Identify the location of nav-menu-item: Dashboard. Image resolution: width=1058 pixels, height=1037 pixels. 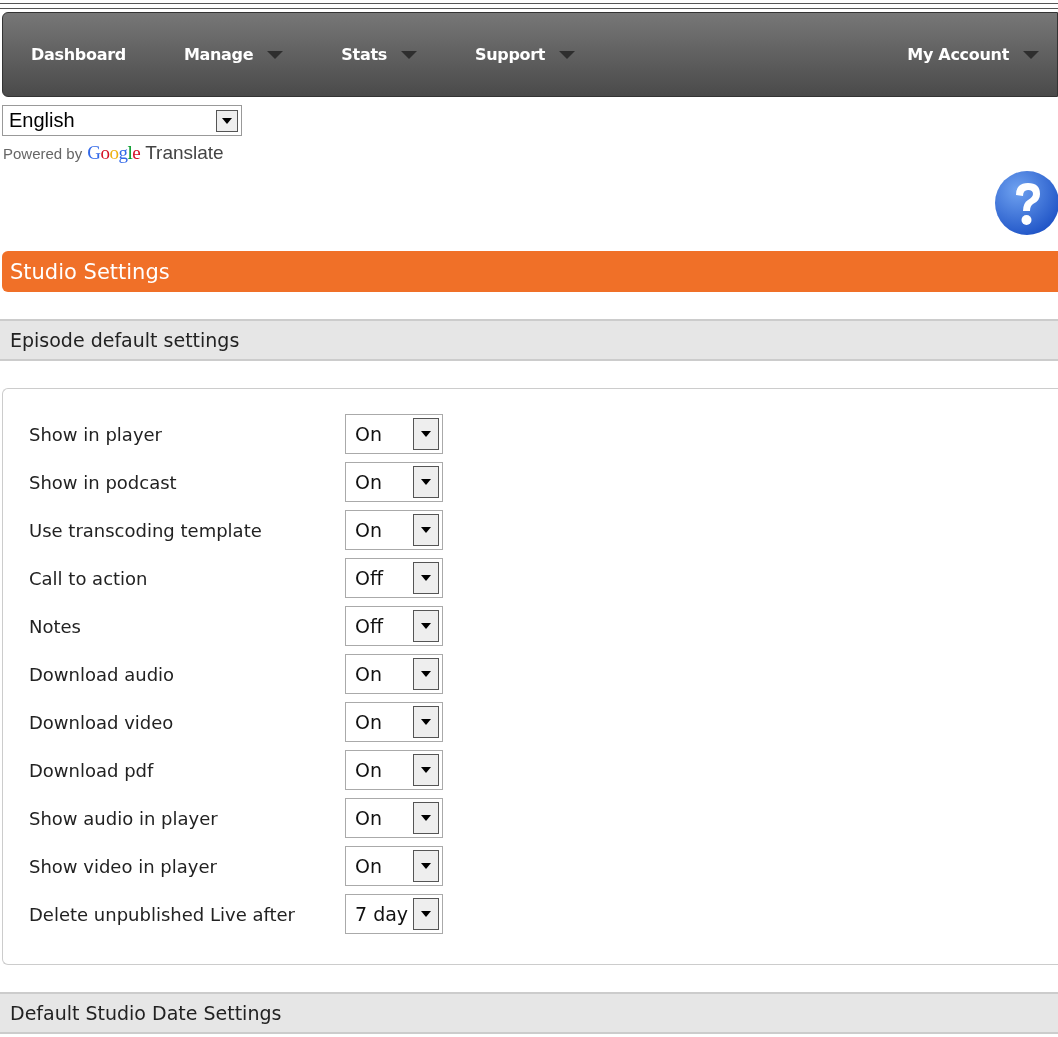
(78, 54).